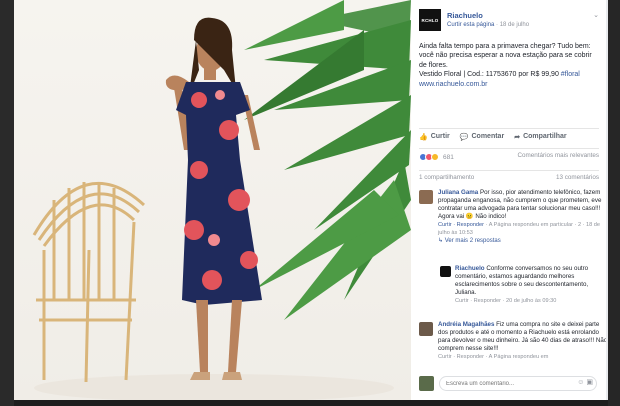 This screenshot has width=620, height=406. I want to click on shares-row: 1 compartilhamento 13 comentários, so click(509, 175).